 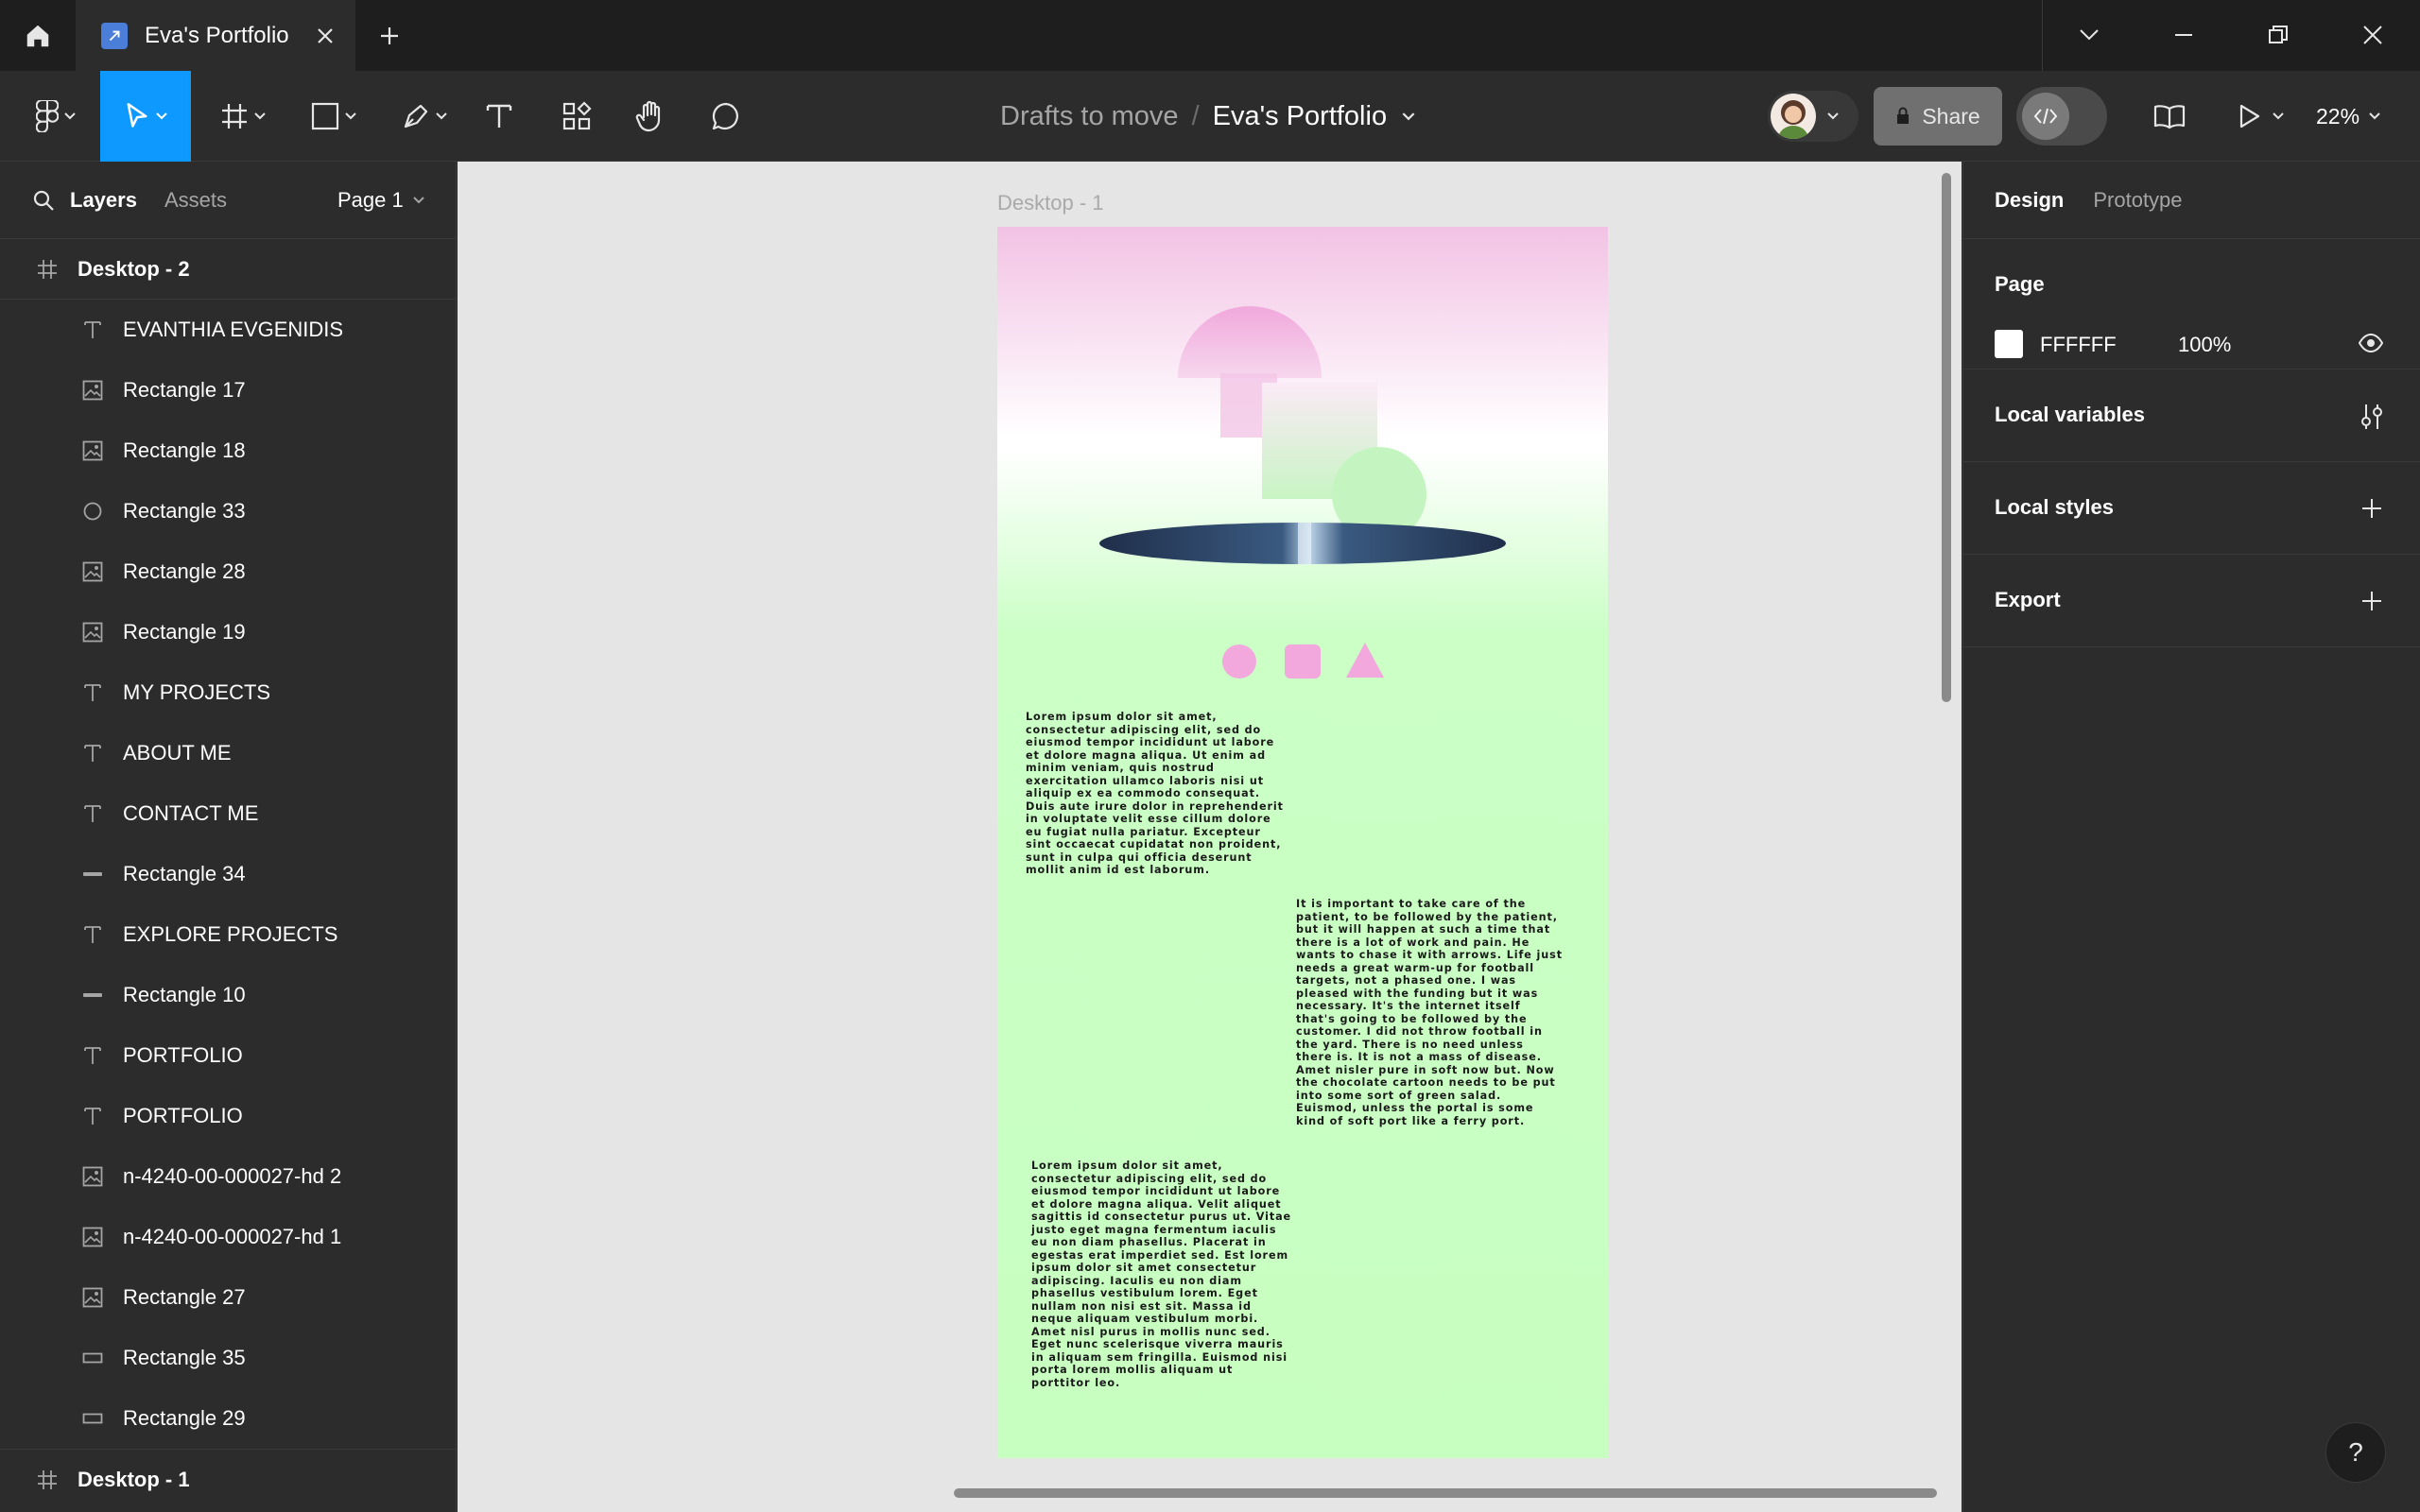 I want to click on layer-row: Rectangle 19, so click(x=228, y=632).